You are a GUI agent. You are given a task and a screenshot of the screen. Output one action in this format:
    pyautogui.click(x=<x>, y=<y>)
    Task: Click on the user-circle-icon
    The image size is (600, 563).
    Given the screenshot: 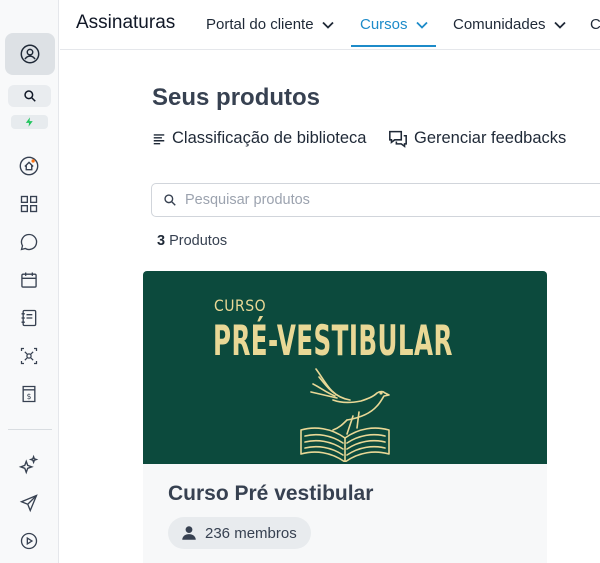 What is the action you would take?
    pyautogui.click(x=30, y=54)
    